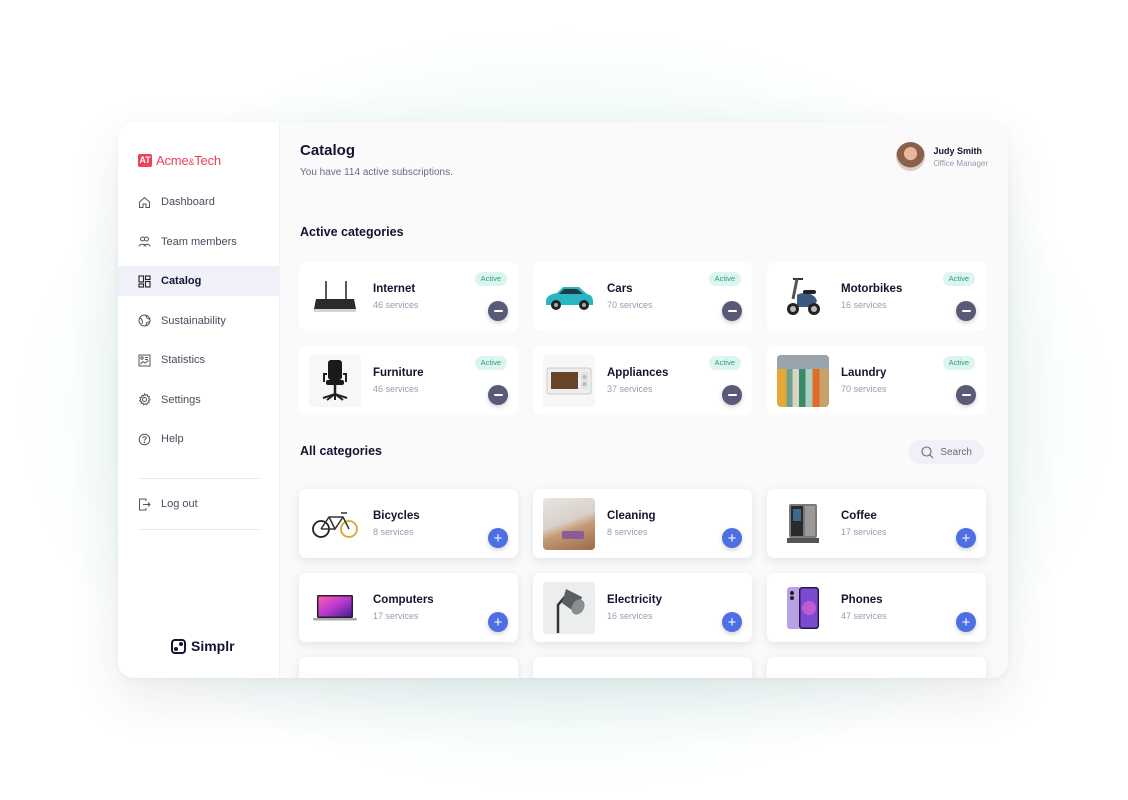 The height and width of the screenshot is (800, 1128). I want to click on search-icon, so click(927, 451).